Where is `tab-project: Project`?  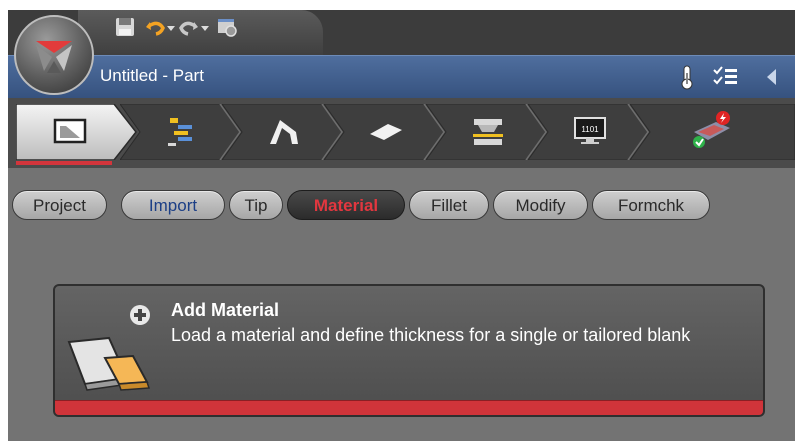
tab-project: Project is located at coordinates (59, 205).